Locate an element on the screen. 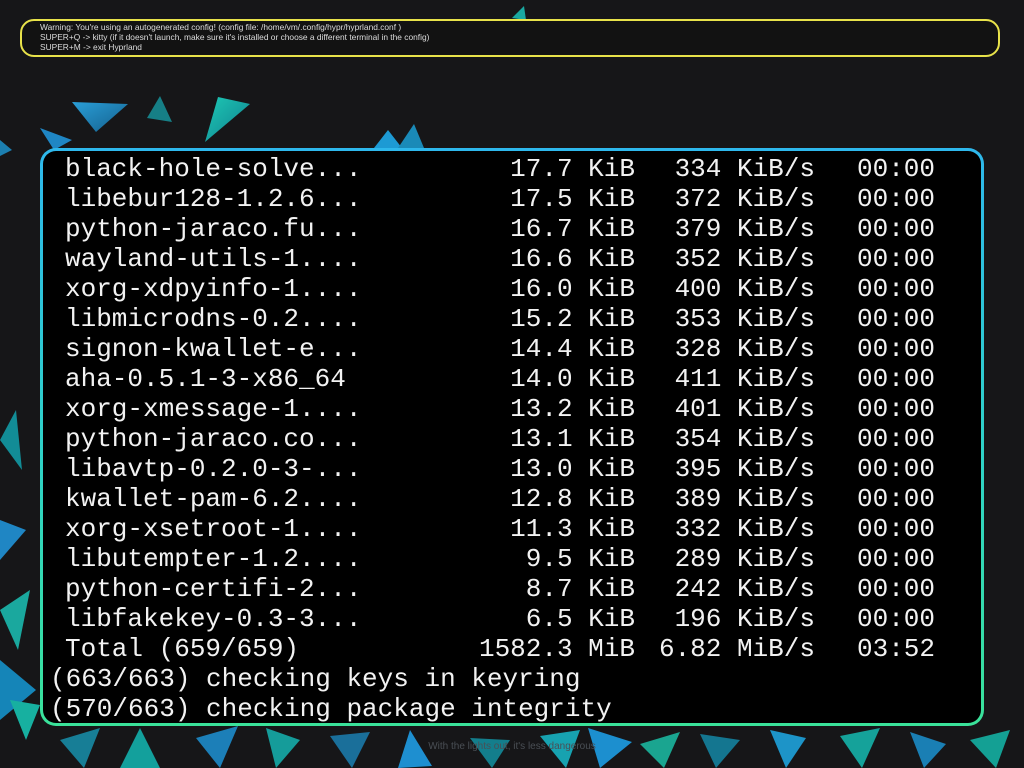 This screenshot has height=768, width=1024. download-size: 1582.3 MiB is located at coordinates (556, 649).